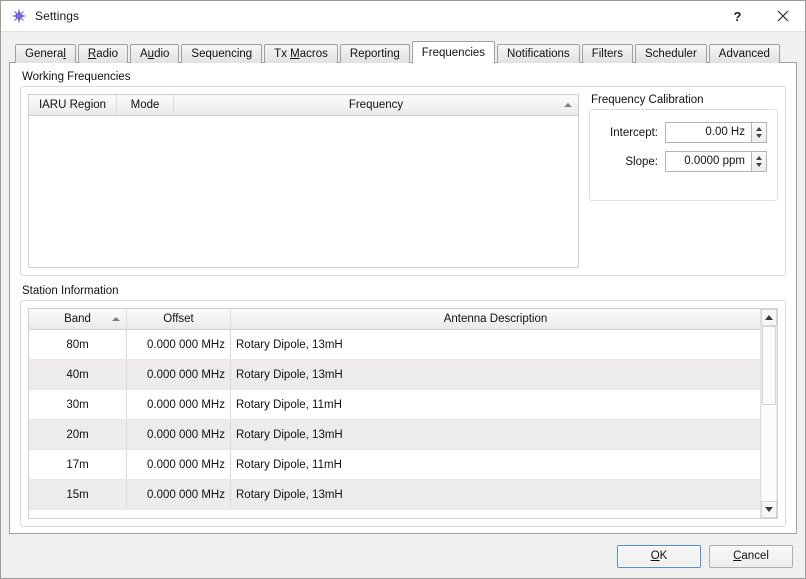 Image resolution: width=806 pixels, height=579 pixels. What do you see at coordinates (607, 53) in the screenshot?
I see `tab-filters: Filters` at bounding box center [607, 53].